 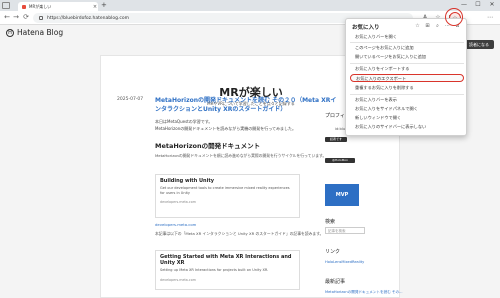 What do you see at coordinates (58, 6) in the screenshot?
I see `browser-tab: MRが楽しい ×` at bounding box center [58, 6].